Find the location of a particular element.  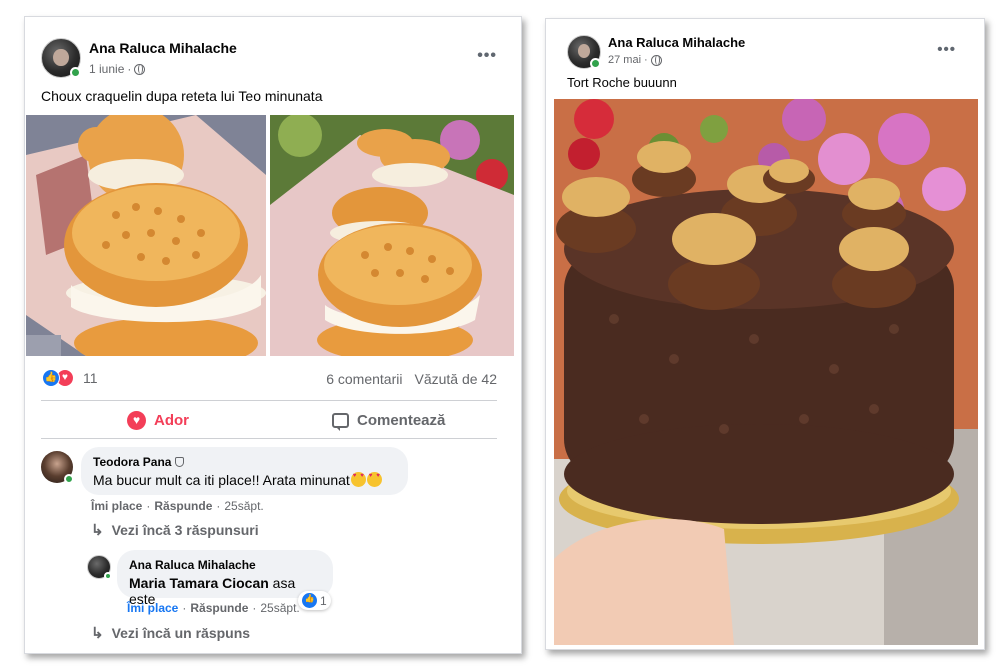

comment-button: Comentează is located at coordinates (388, 420).